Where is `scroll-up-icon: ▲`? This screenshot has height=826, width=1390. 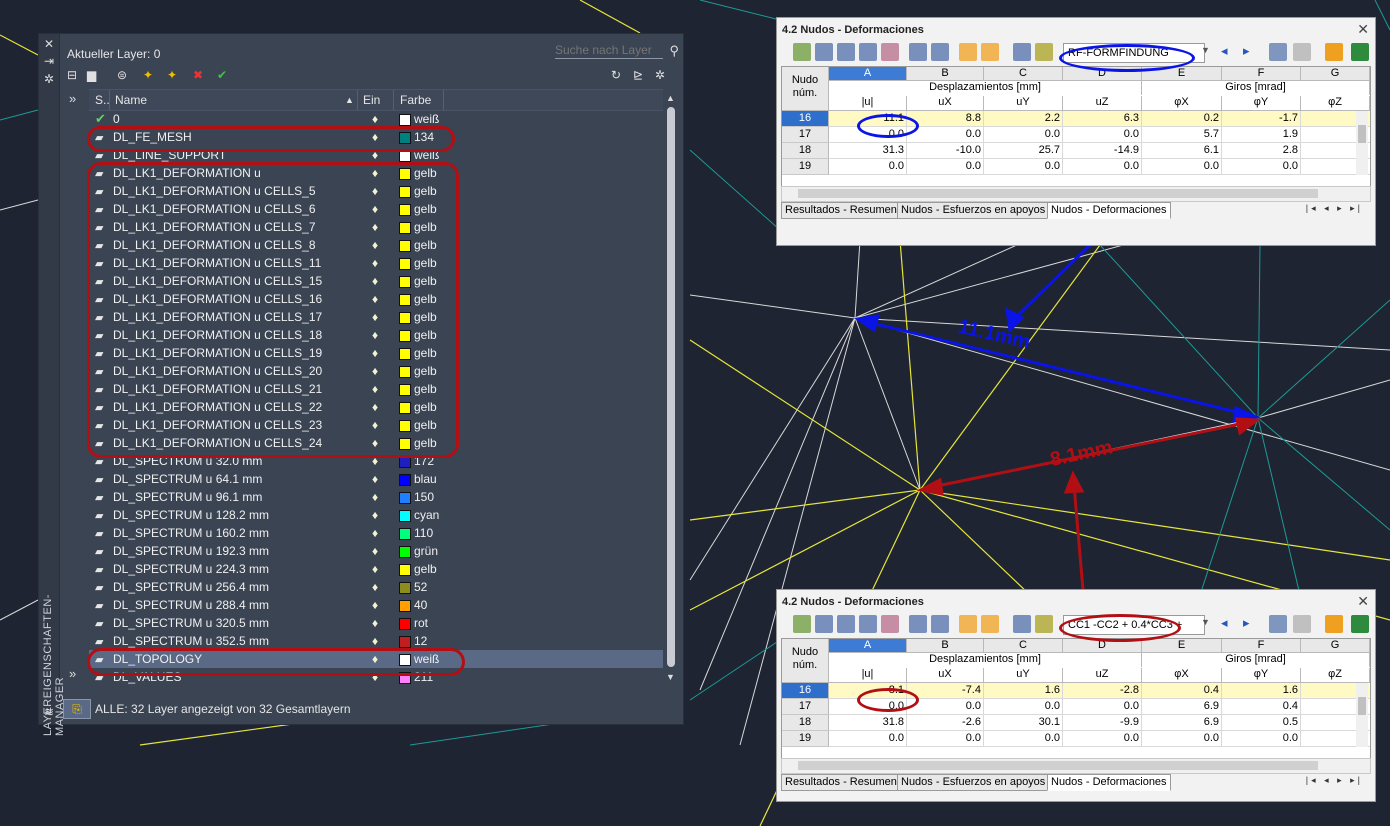 scroll-up-icon: ▲ is located at coordinates (670, 98).